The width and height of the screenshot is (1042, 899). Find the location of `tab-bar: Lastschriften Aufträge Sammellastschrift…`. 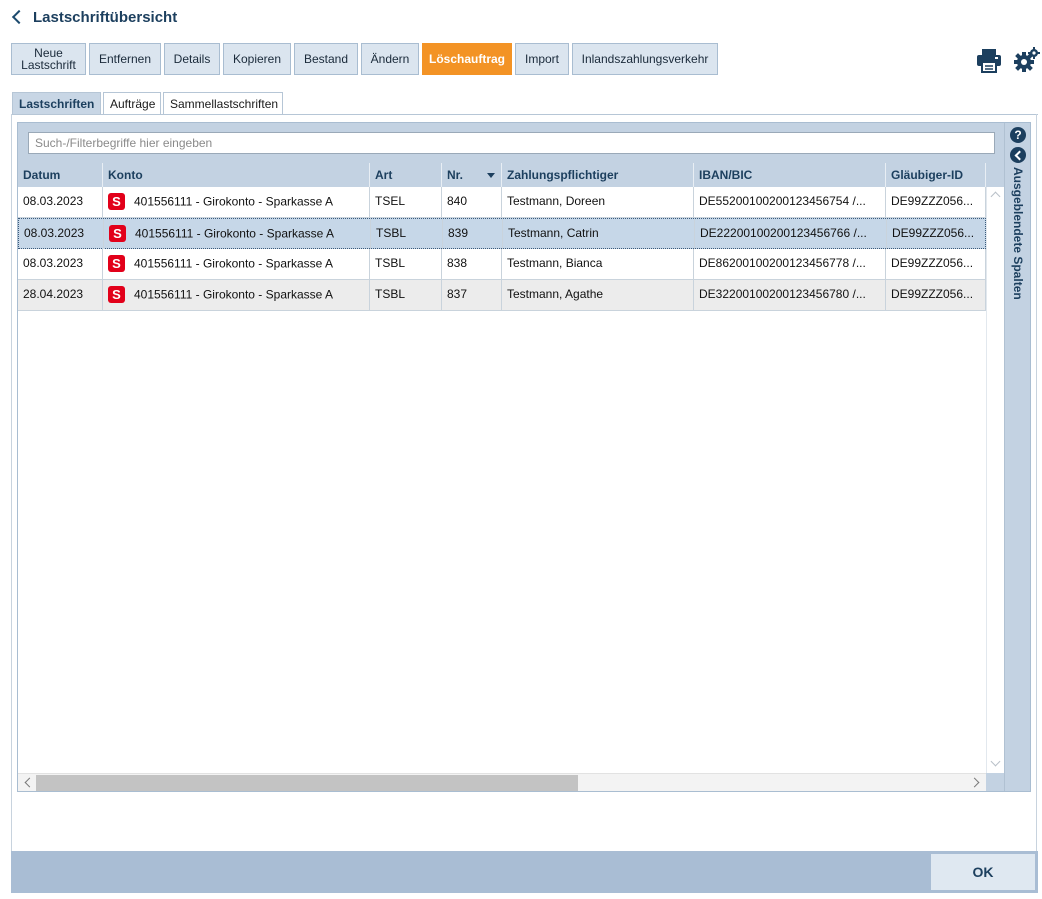

tab-bar: Lastschriften Aufträge Sammellastschrift… is located at coordinates (147, 103).